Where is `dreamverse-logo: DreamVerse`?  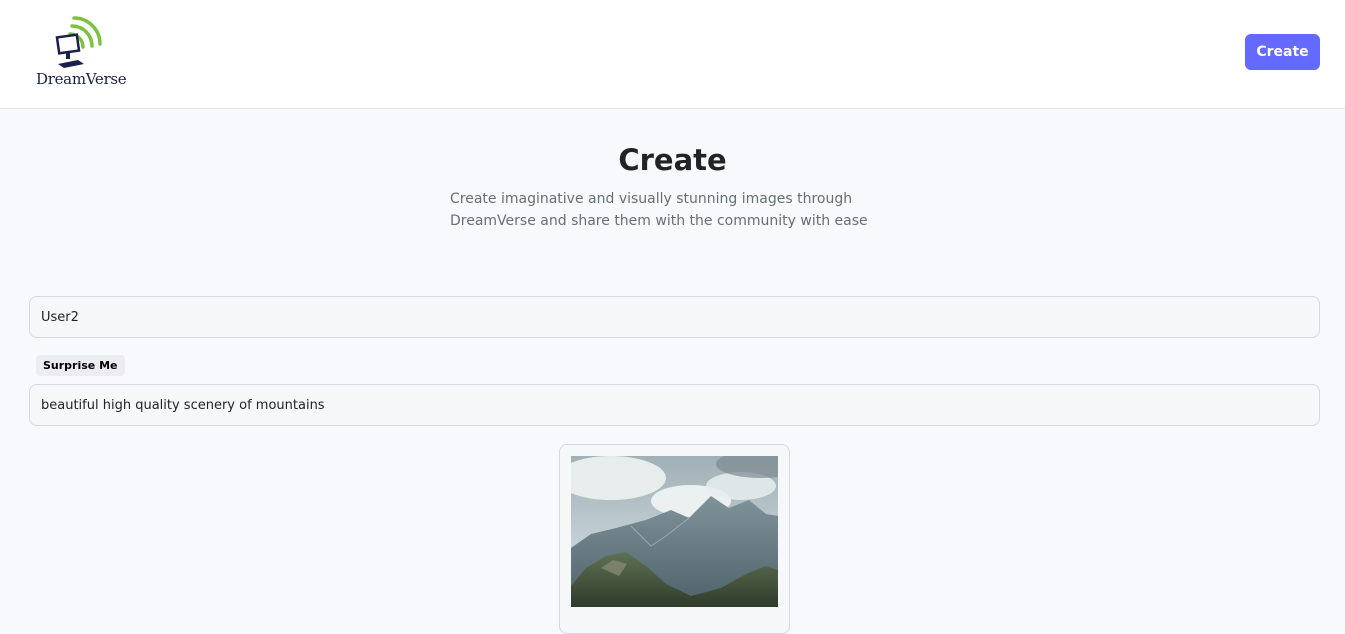
dreamverse-logo: DreamVerse is located at coordinates (81, 52).